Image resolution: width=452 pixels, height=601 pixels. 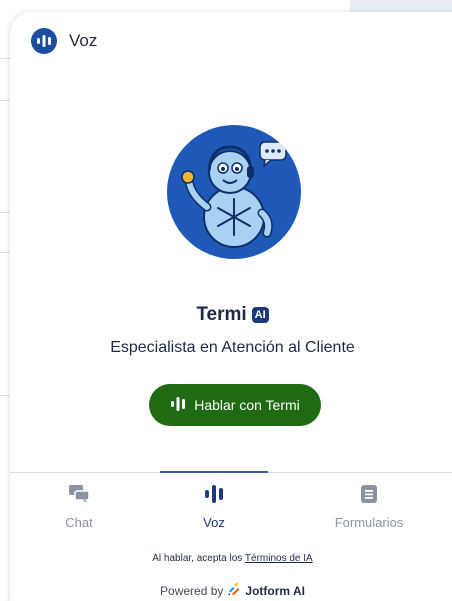 What do you see at coordinates (232, 347) in the screenshot?
I see `agent-role: Especialista en Atención al Cliente` at bounding box center [232, 347].